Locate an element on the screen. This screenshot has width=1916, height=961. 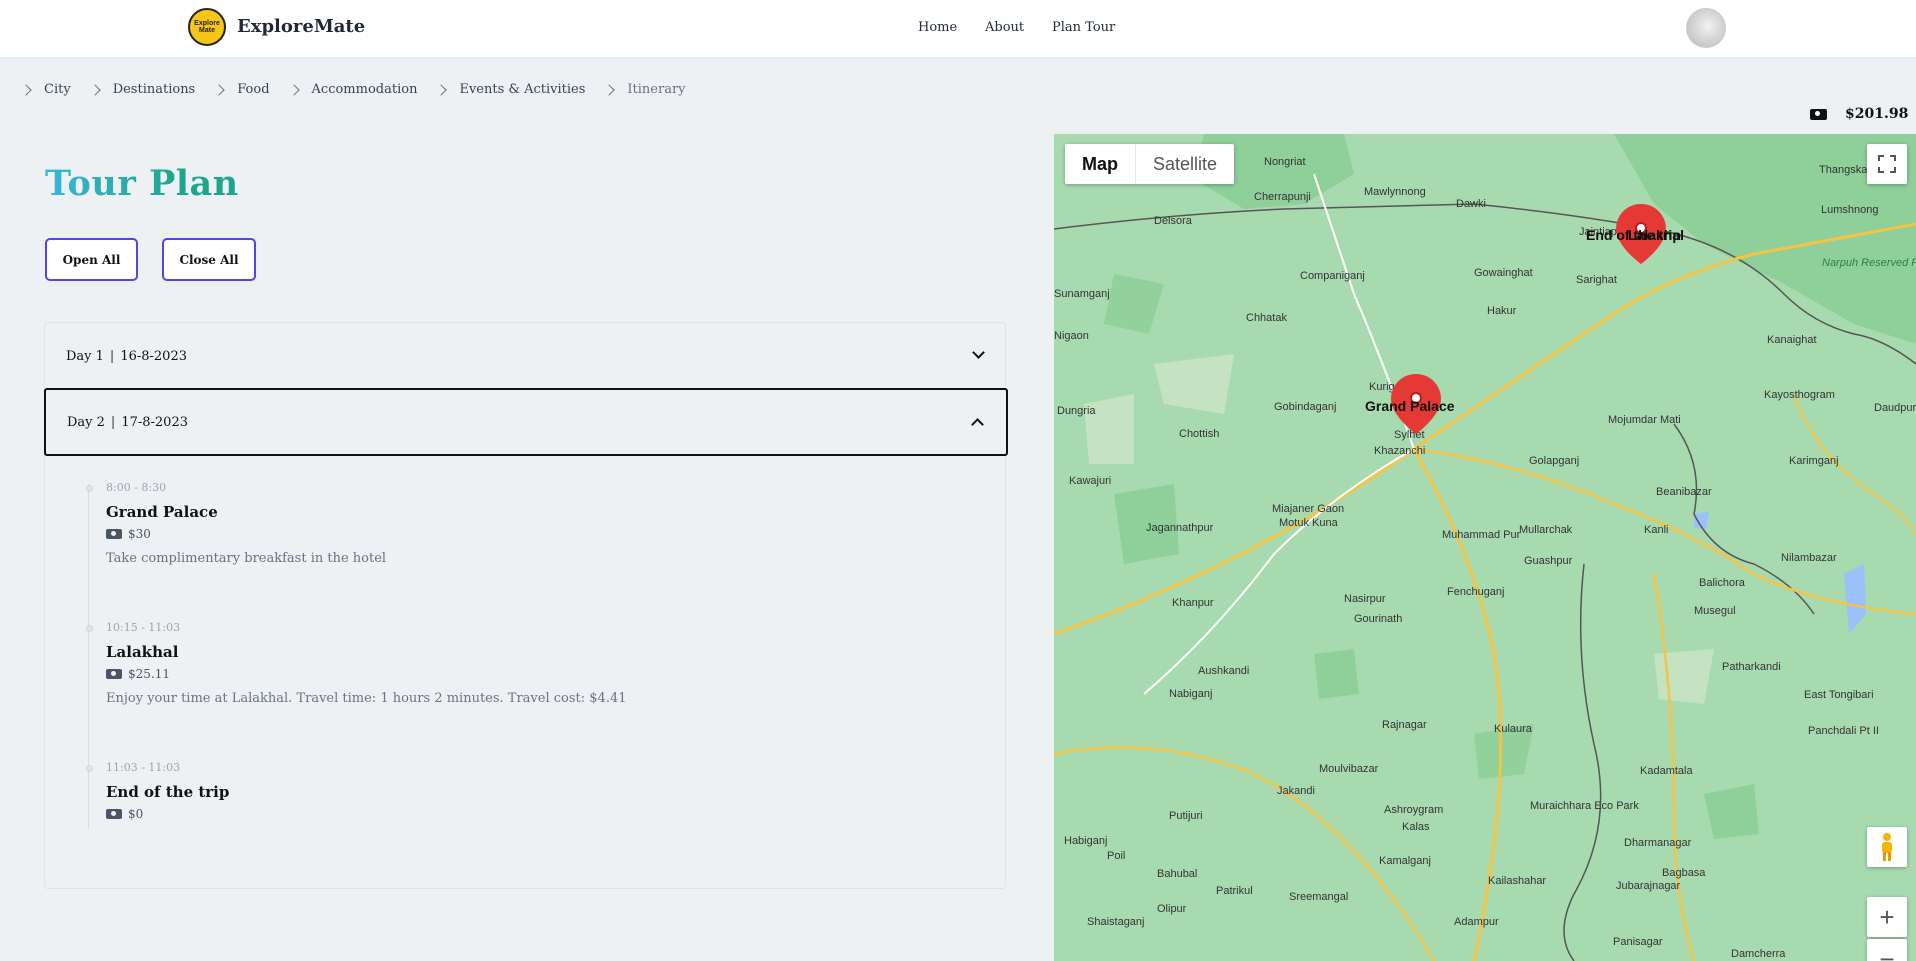
breadcrumb-accommodation: Accommodation is located at coordinates (365, 89).